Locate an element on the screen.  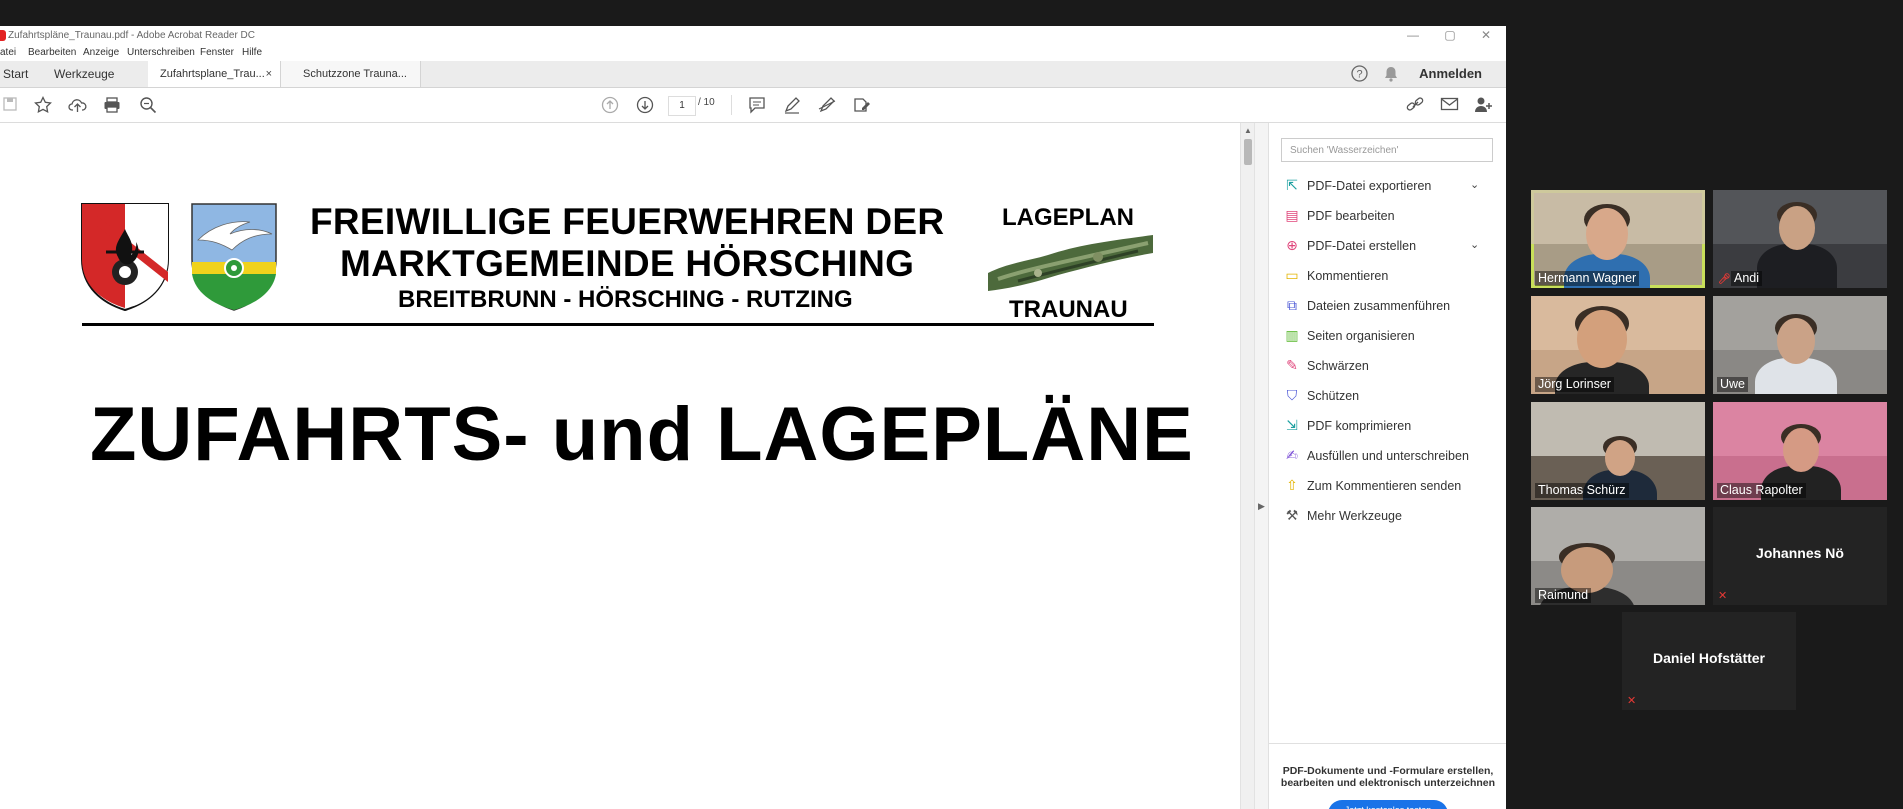
menu-bearbeiten: Bearbeiten is located at coordinates (52, 52).